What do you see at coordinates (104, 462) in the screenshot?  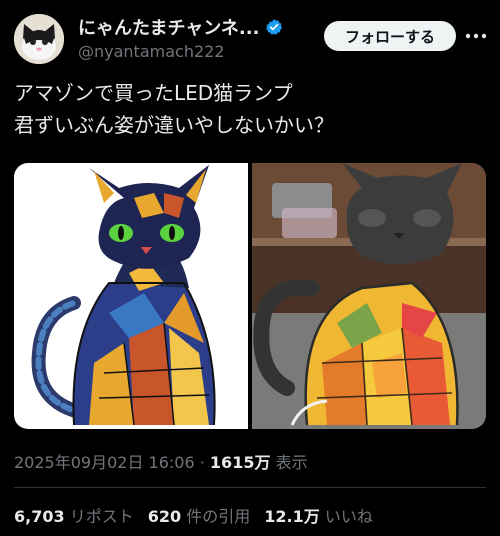 I see `post-timestamp: 2025年09月02日 16:06` at bounding box center [104, 462].